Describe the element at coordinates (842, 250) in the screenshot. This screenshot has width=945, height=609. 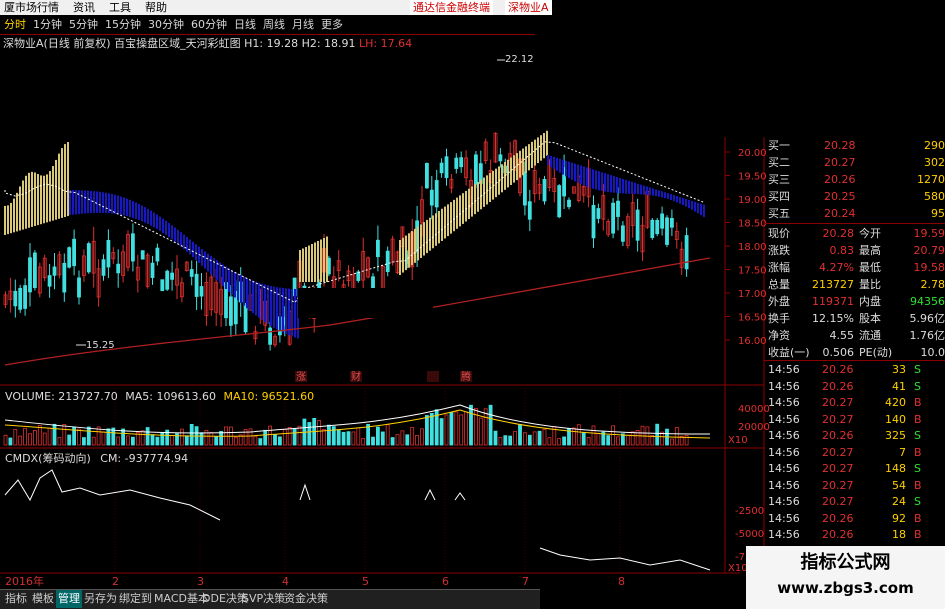
I see `stat-value: 0.83` at that location.